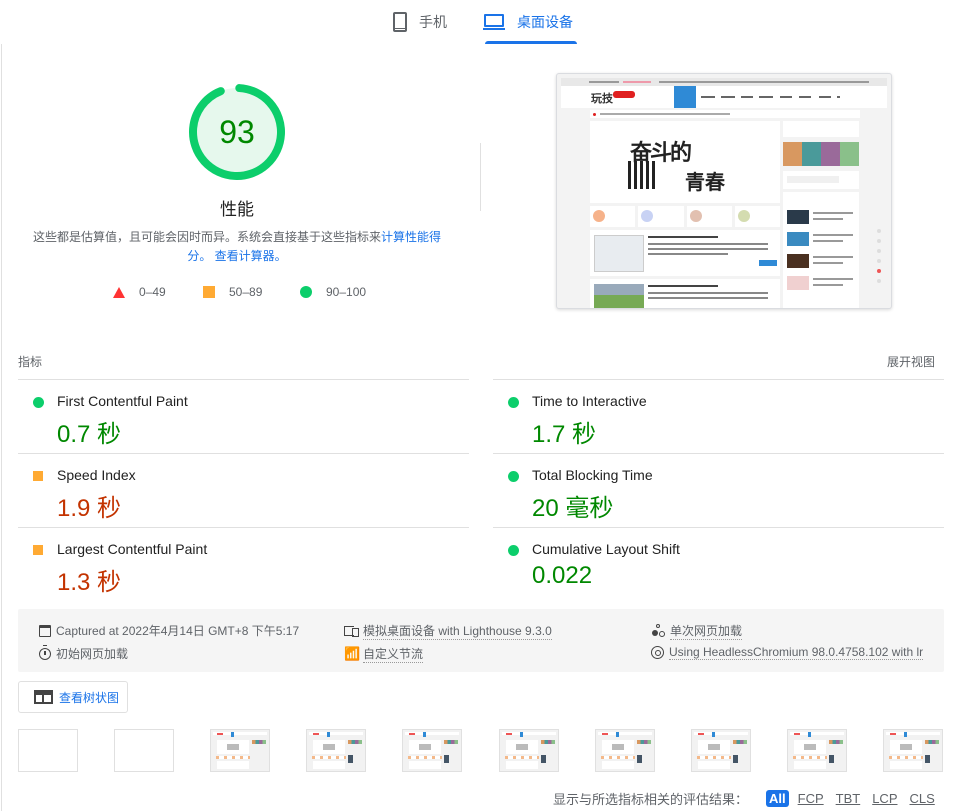 The width and height of the screenshot is (960, 811). Describe the element at coordinates (243, 564) in the screenshot. I see `metric-lcp: Largest Contentful Paint 1.3 秒` at that location.